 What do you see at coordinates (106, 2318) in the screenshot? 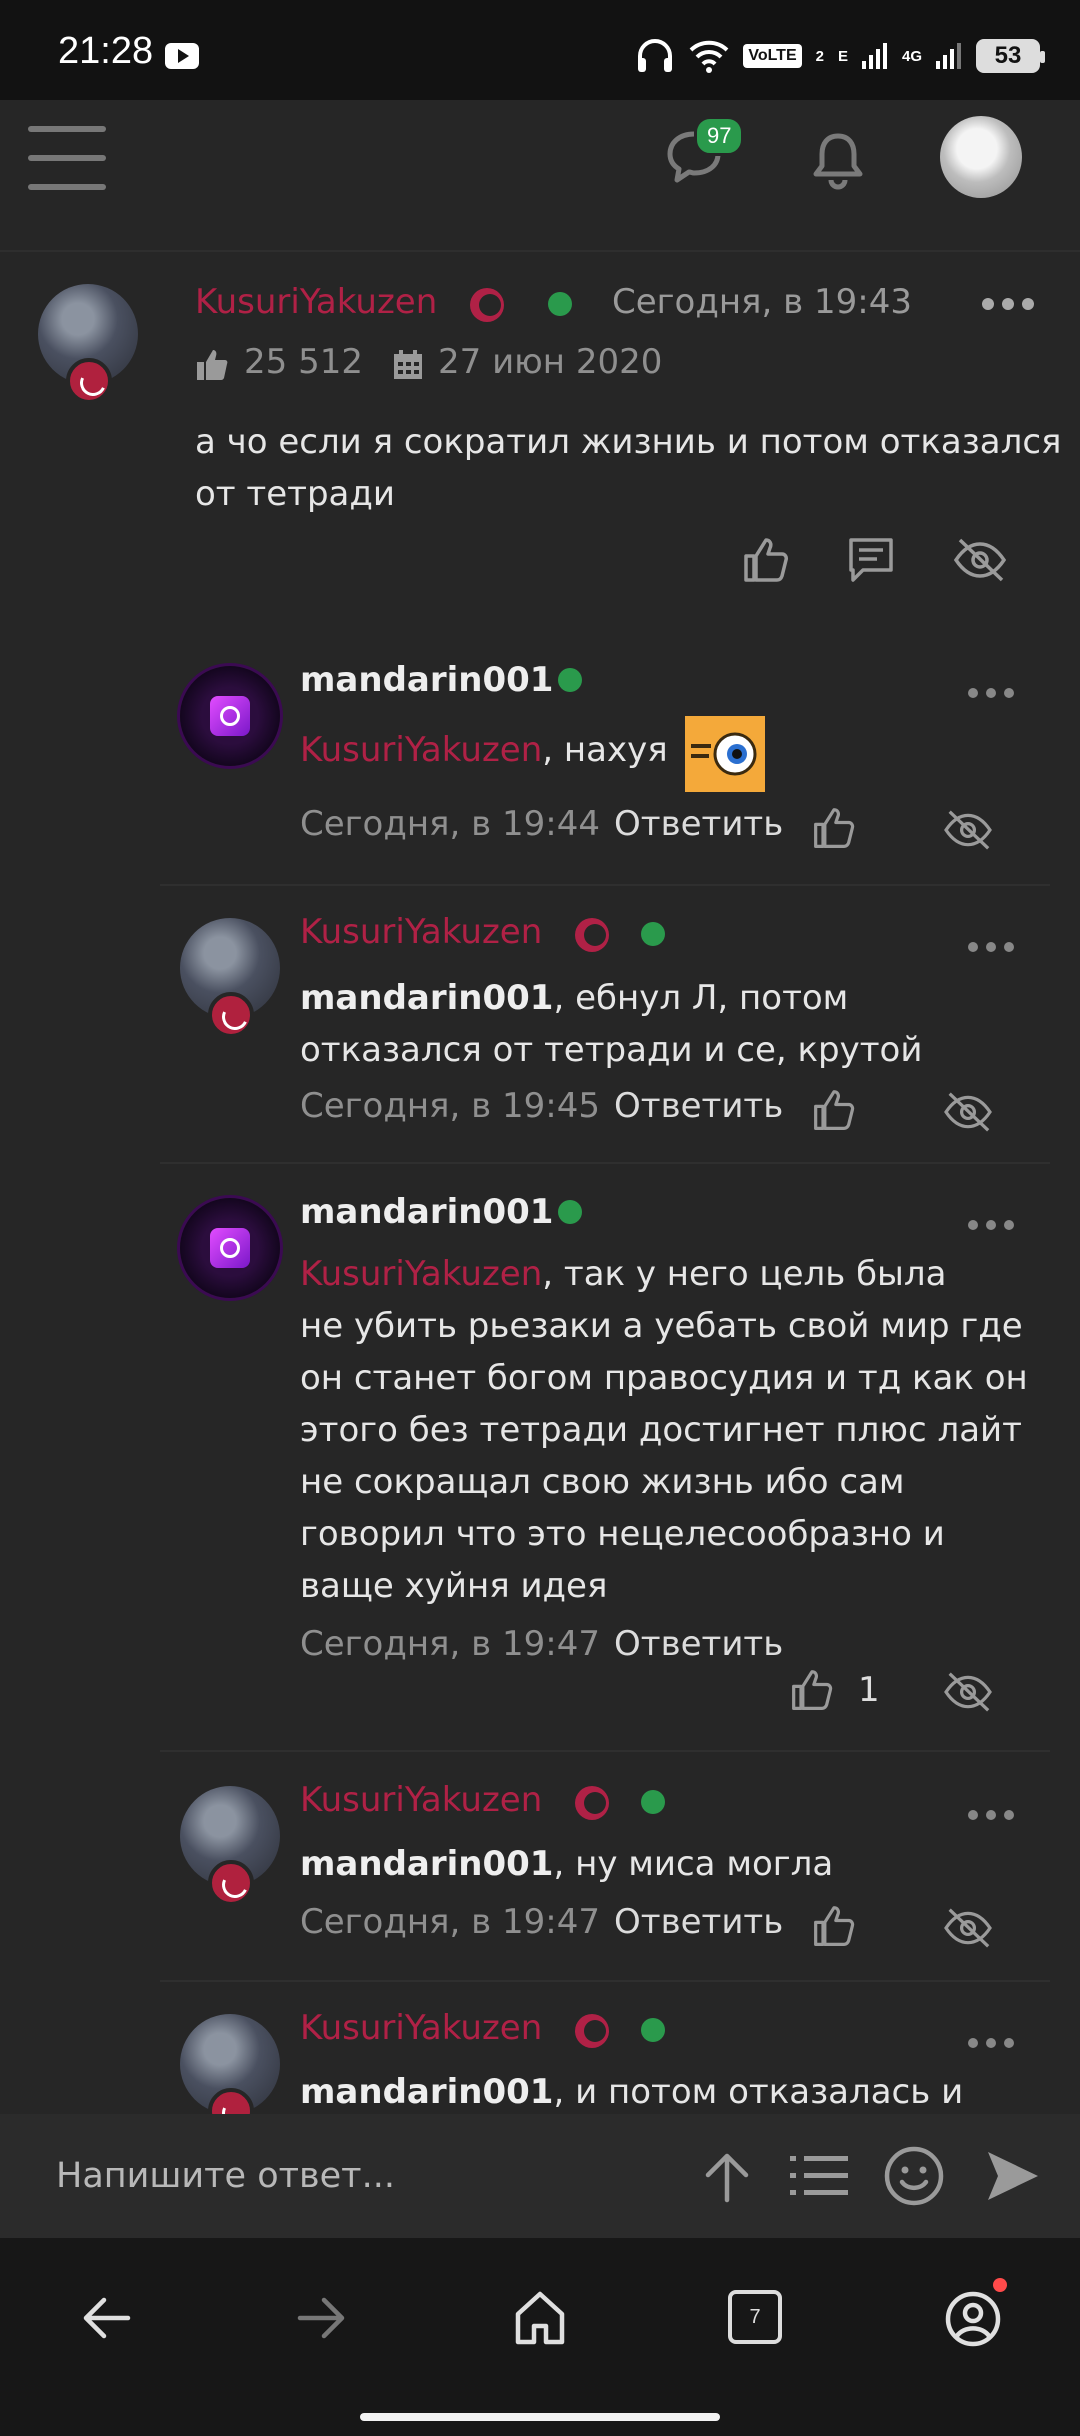
I see `back-icon` at bounding box center [106, 2318].